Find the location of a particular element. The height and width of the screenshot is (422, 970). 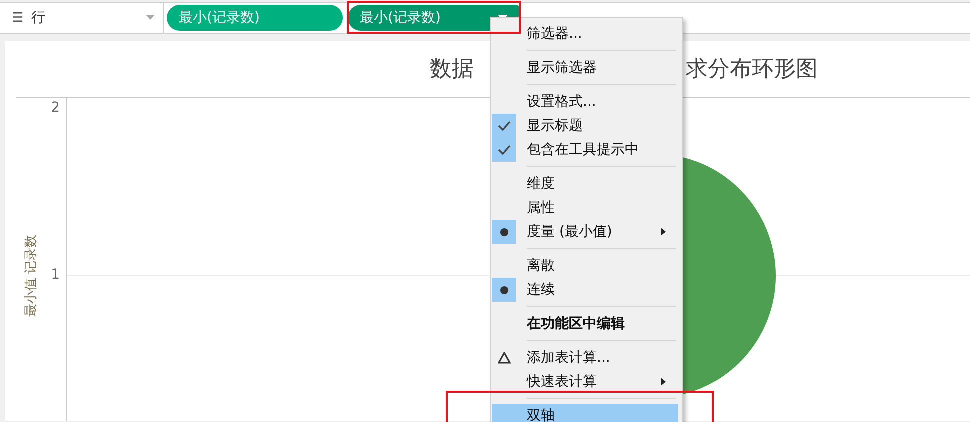

triangle-icon is located at coordinates (504, 358).